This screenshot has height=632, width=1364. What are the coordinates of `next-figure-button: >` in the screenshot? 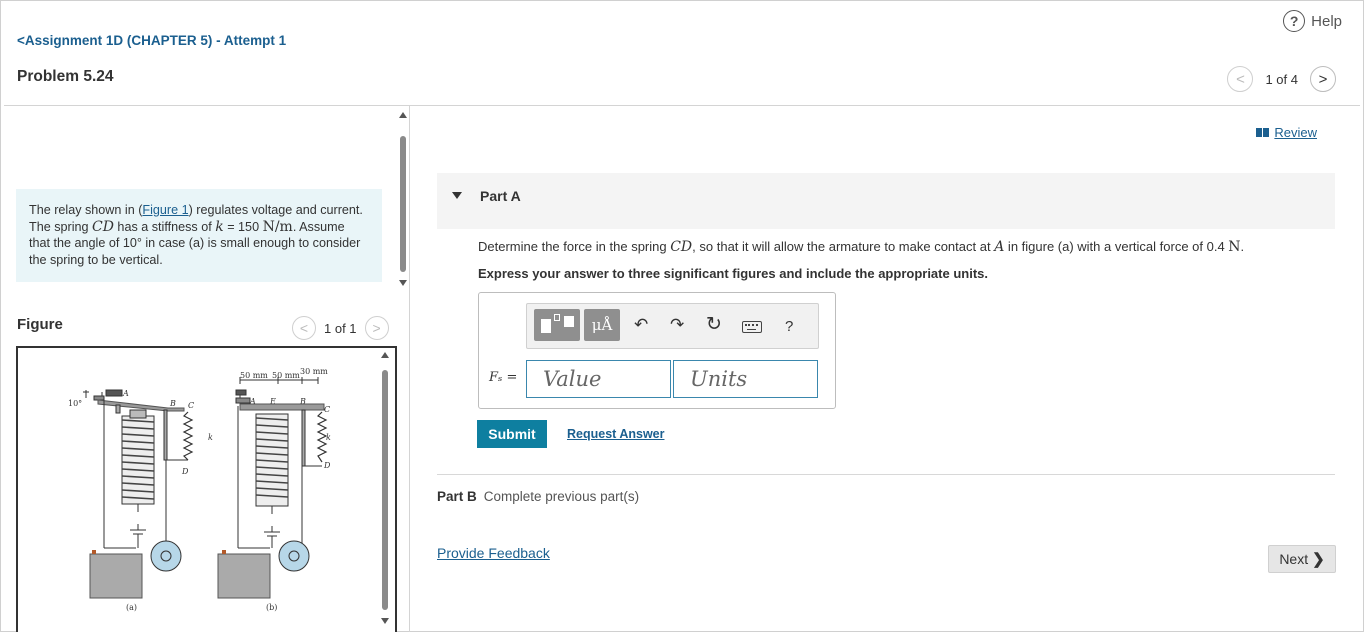 It's located at (376, 328).